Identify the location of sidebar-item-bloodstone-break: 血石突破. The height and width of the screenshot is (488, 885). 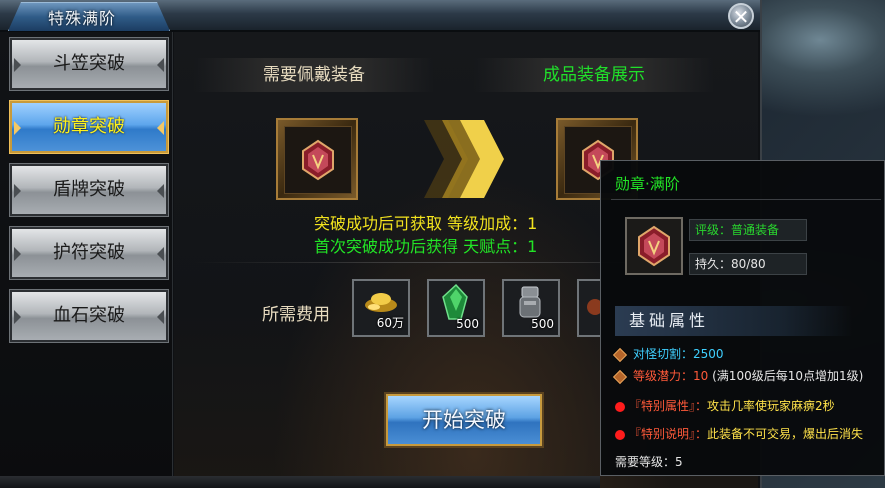
(89, 316).